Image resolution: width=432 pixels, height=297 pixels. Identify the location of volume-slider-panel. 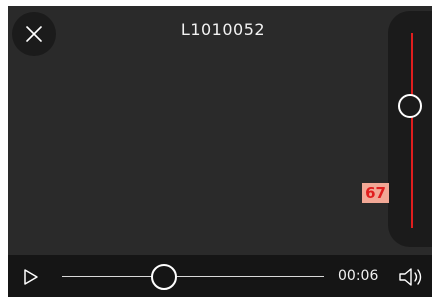
(410, 129).